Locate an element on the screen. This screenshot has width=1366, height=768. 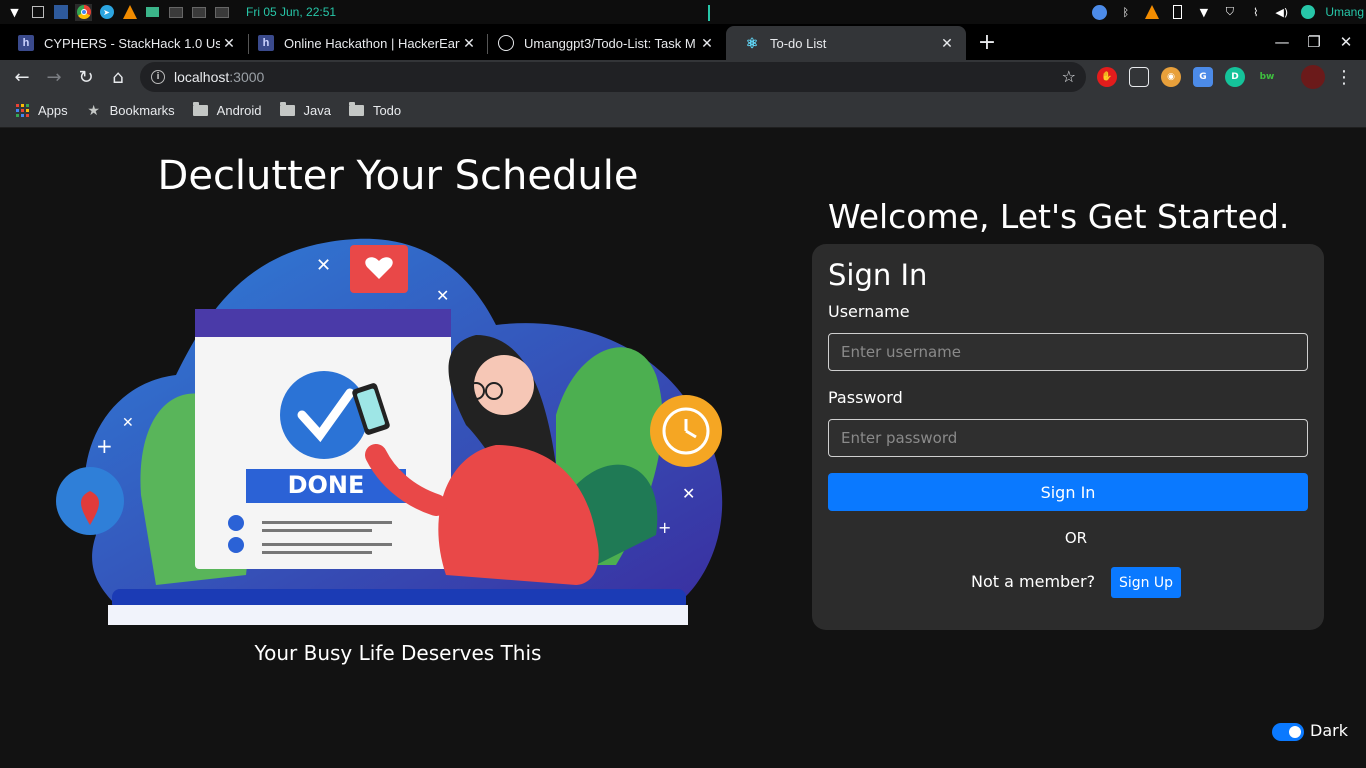
tab-title: Online Hackathon | HackerEarth is located at coordinates (372, 43).